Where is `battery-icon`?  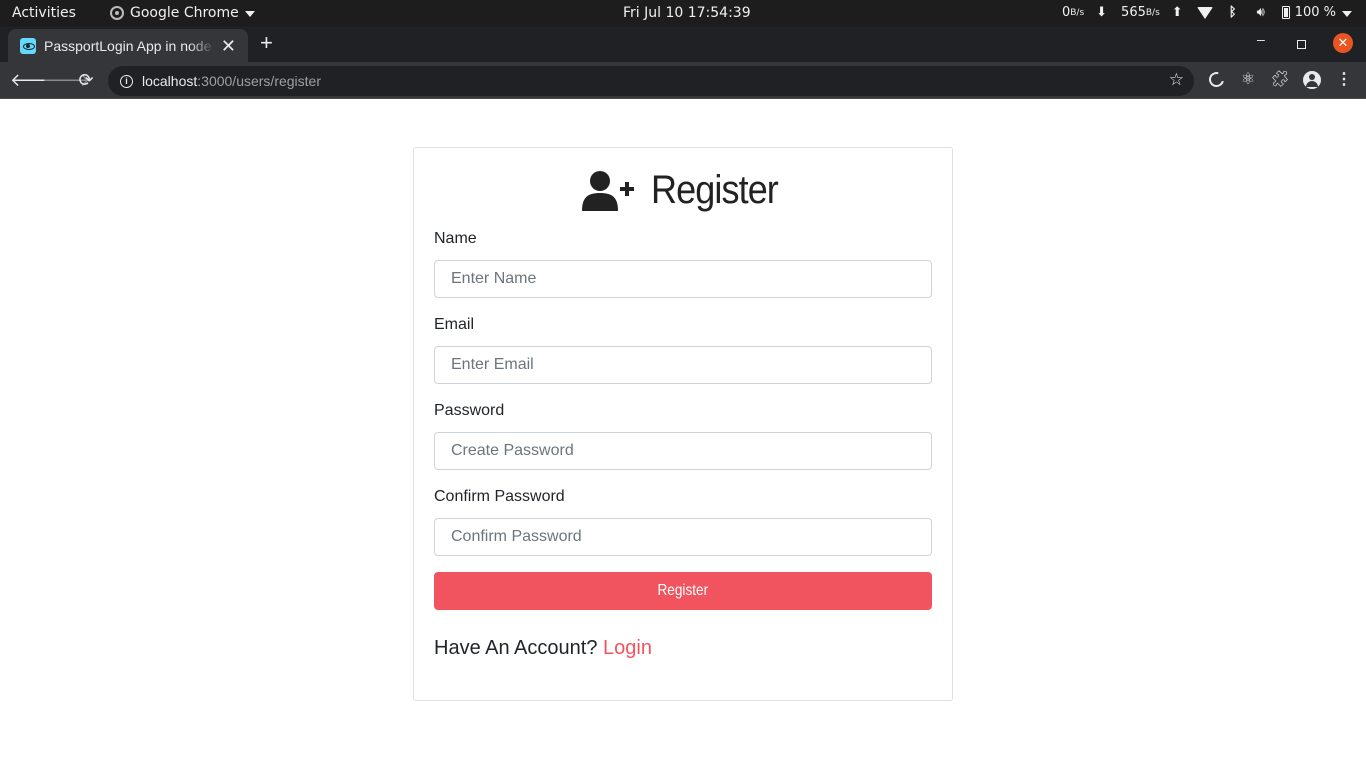
battery-icon is located at coordinates (1286, 13).